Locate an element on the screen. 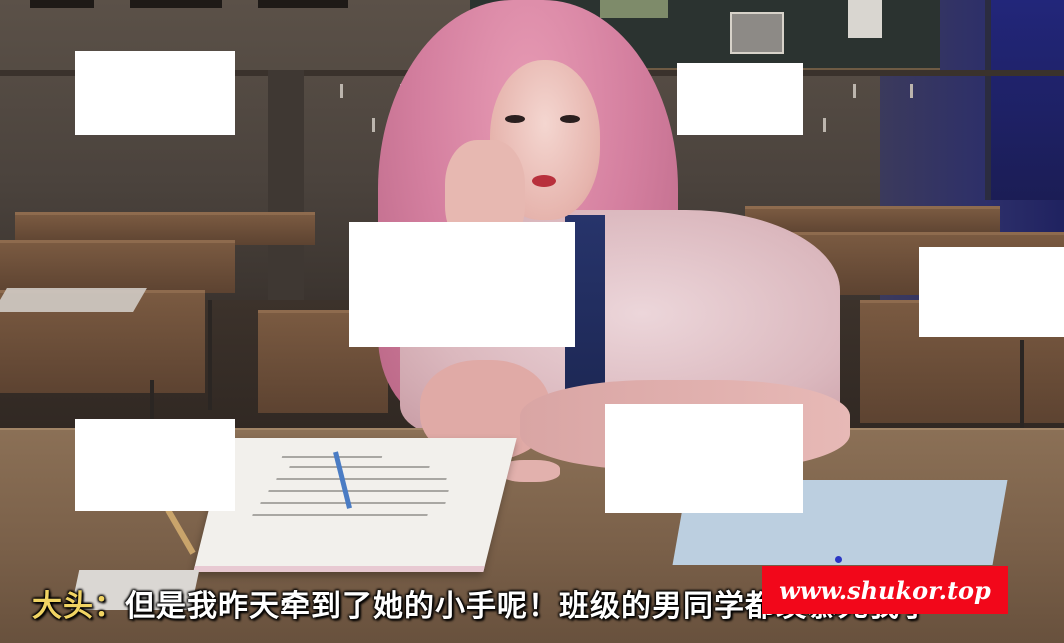  paper-on-desk is located at coordinates (73, 300).